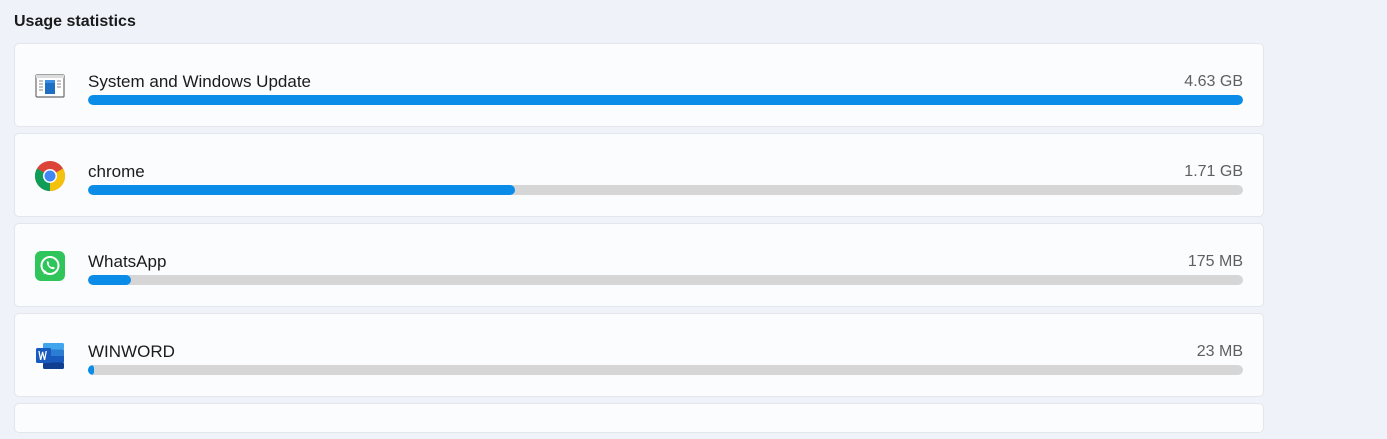 The width and height of the screenshot is (1387, 439). I want to click on usage-item-size: 175 MB, so click(1215, 261).